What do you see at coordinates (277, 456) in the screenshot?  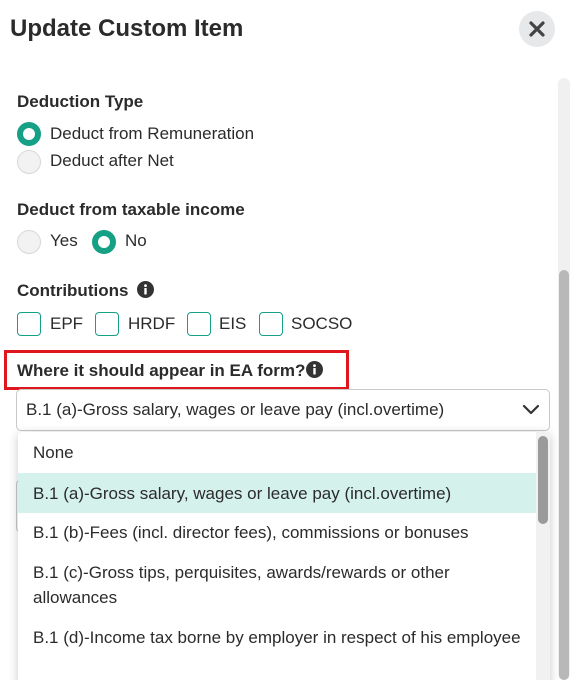 I see `dropdown-option: None` at bounding box center [277, 456].